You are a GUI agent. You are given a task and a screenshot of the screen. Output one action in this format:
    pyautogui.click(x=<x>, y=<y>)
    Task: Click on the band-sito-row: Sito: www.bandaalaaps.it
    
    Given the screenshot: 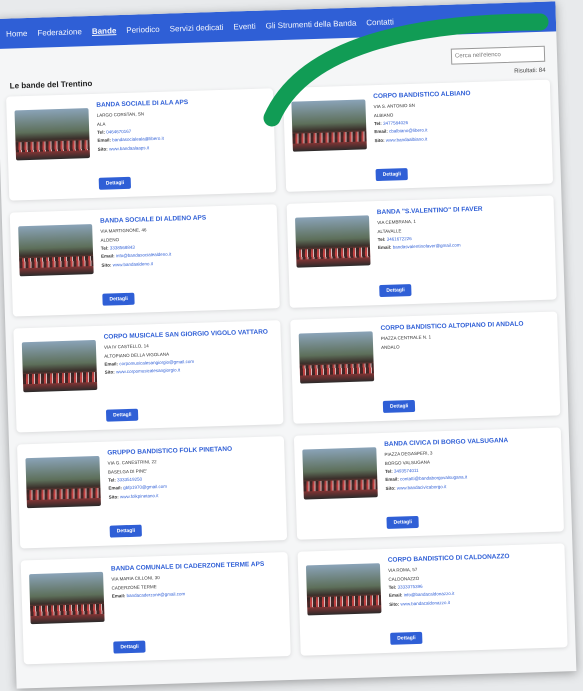 What is the action you would take?
    pyautogui.click(x=182, y=146)
    